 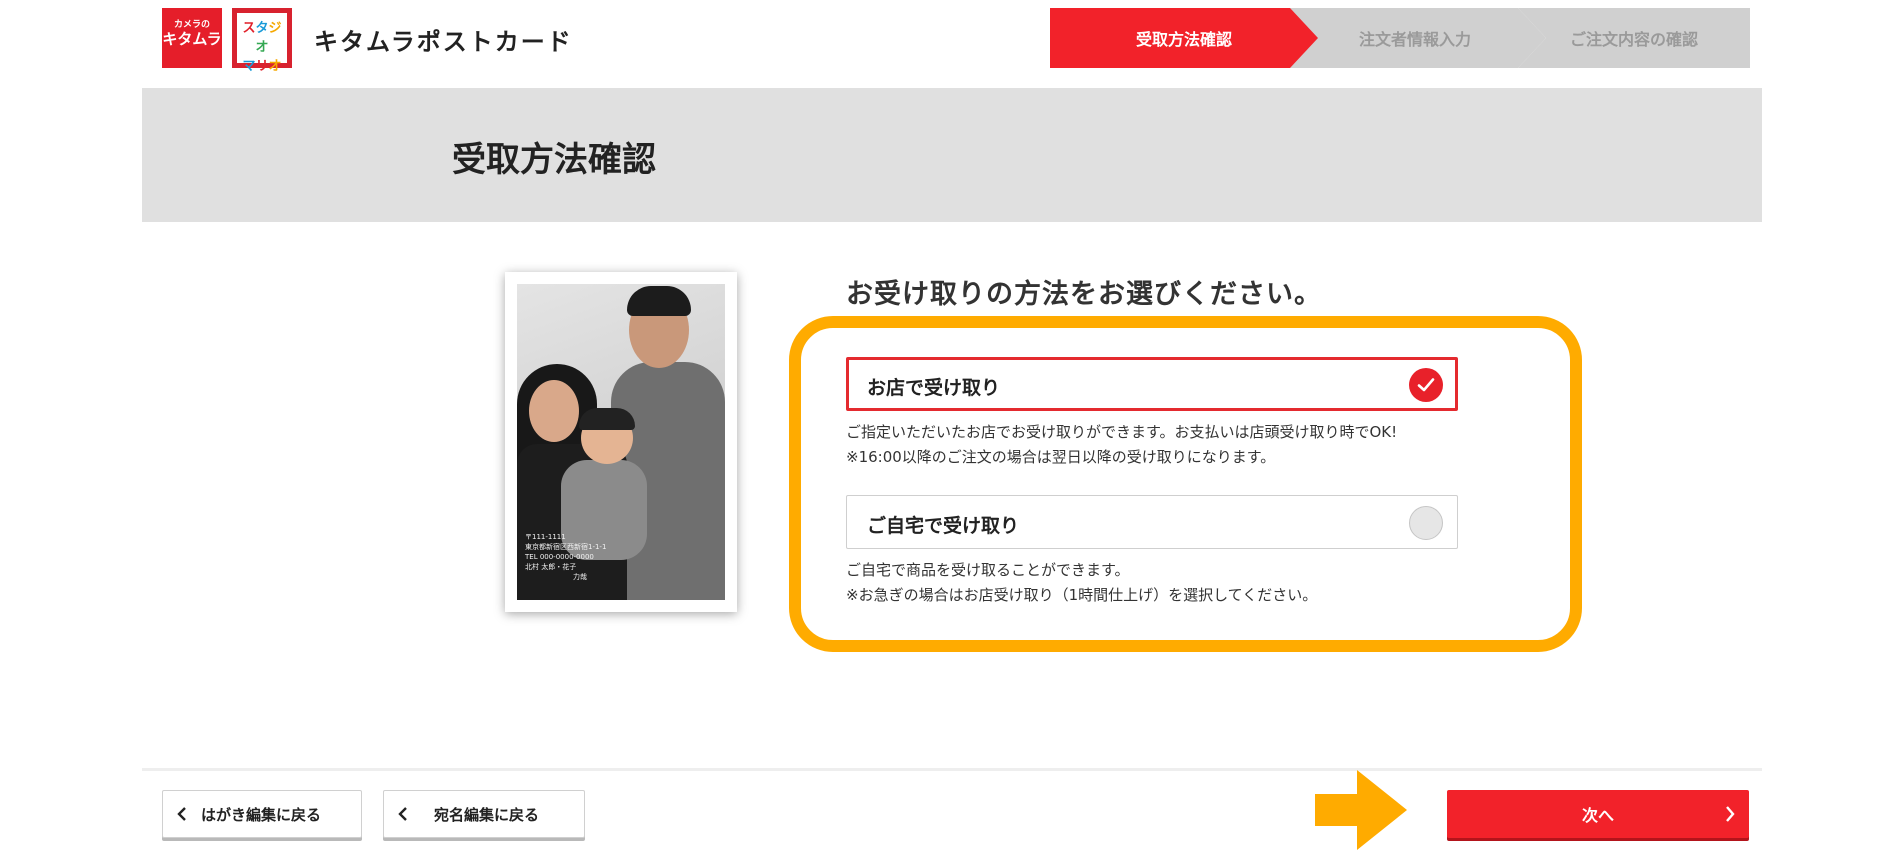 What do you see at coordinates (1084, 294) in the screenshot?
I see `receive-method-question: お受け取りの方法をお選びください。` at bounding box center [1084, 294].